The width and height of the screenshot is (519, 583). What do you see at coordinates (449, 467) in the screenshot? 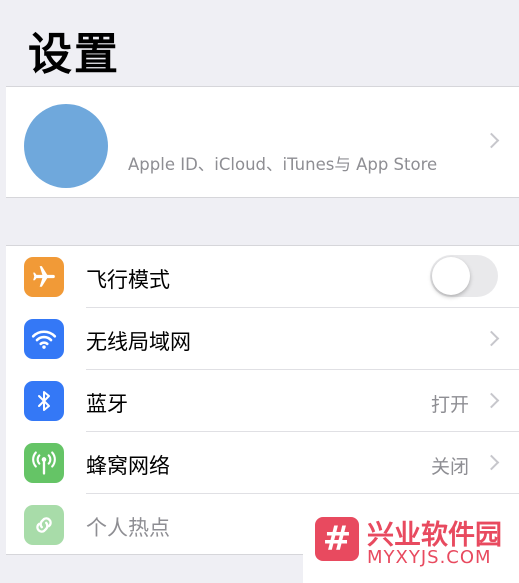
I see `cellular-status: 关闭` at bounding box center [449, 467].